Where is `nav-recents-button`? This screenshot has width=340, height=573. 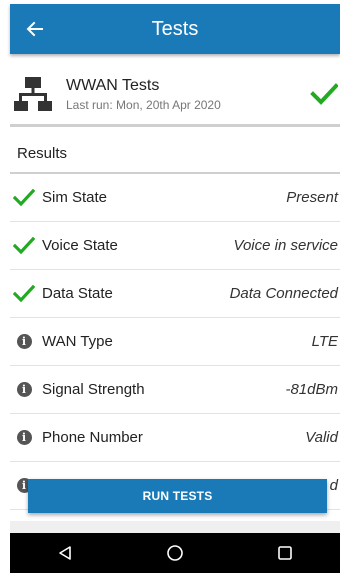
nav-recents-button is located at coordinates (285, 553).